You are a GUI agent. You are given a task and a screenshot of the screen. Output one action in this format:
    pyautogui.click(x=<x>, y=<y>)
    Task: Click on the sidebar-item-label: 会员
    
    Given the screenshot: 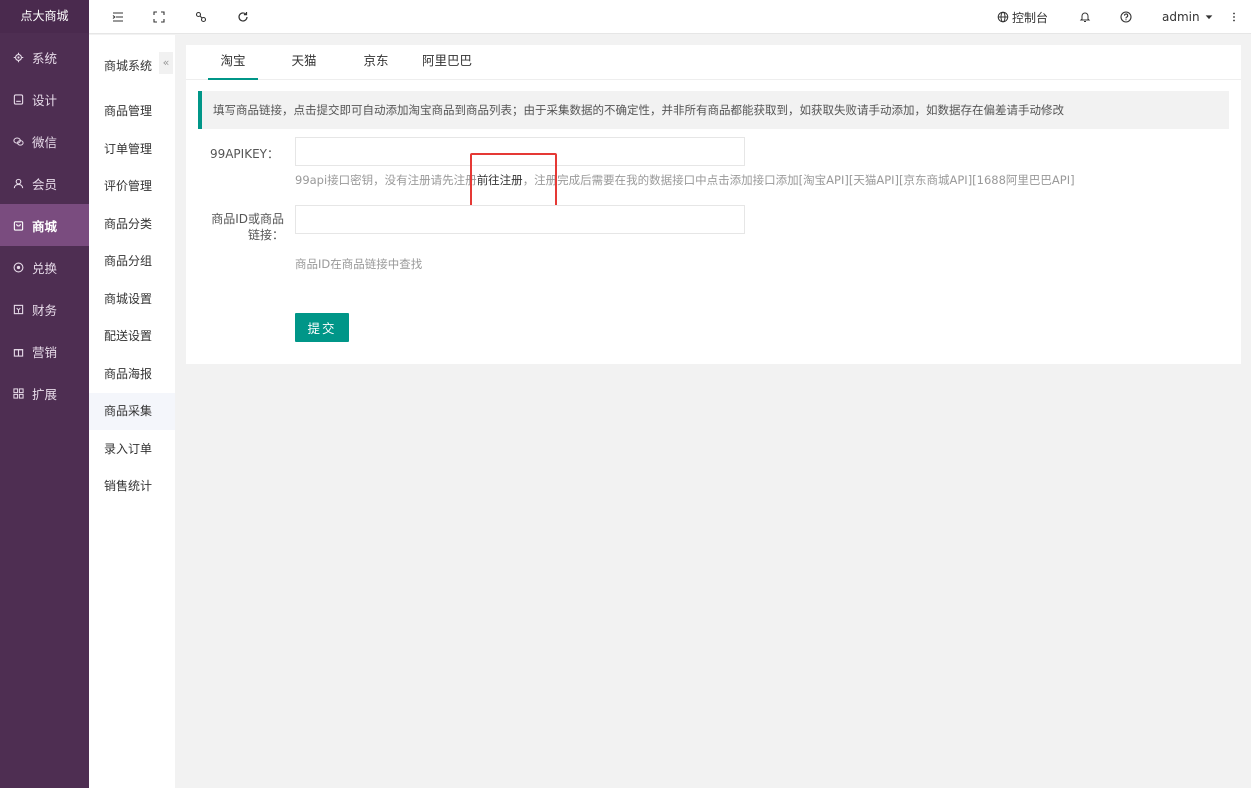 What is the action you would take?
    pyautogui.click(x=45, y=184)
    